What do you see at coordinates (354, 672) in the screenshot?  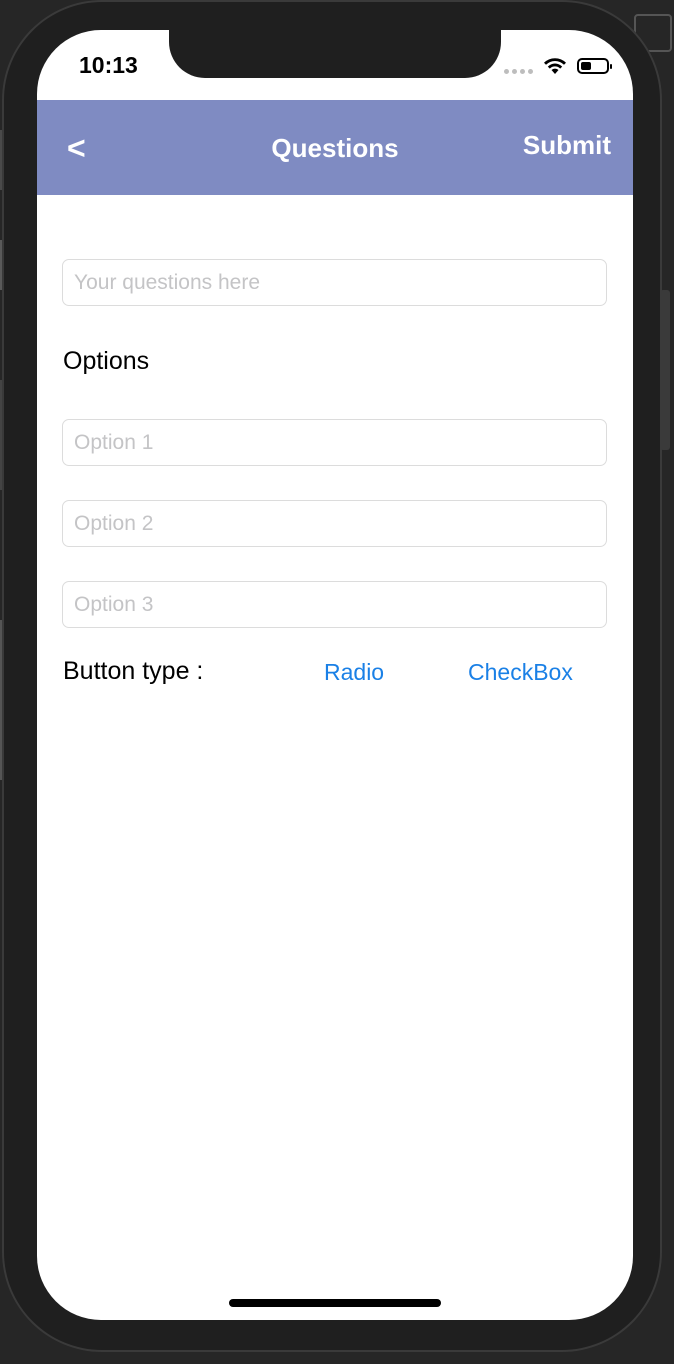 I see `radio-button: Radio` at bounding box center [354, 672].